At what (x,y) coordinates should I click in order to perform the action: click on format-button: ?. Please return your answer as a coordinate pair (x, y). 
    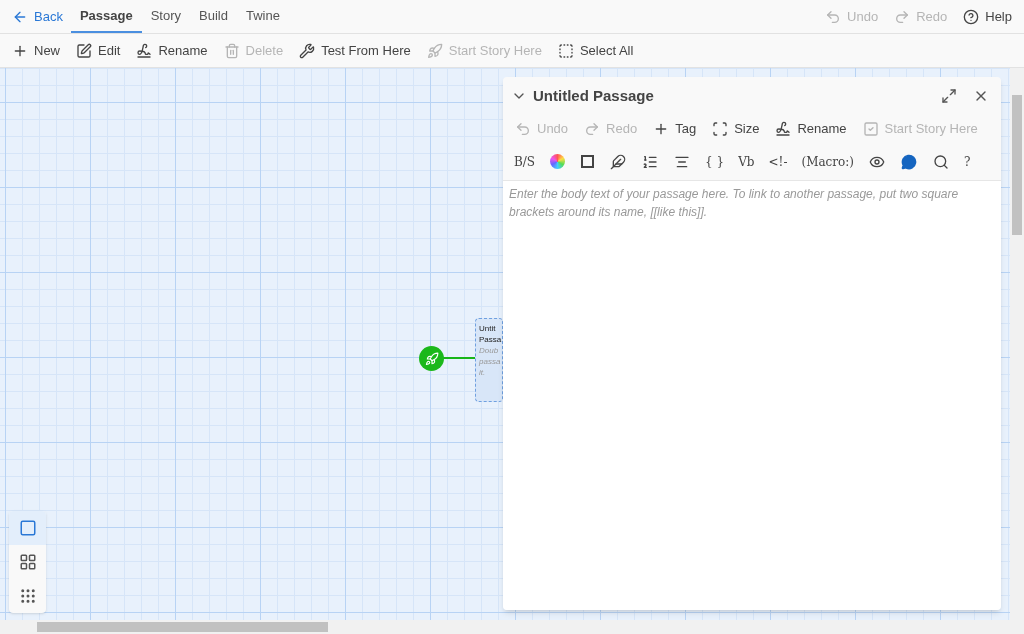
    Looking at the image, I should click on (967, 161).